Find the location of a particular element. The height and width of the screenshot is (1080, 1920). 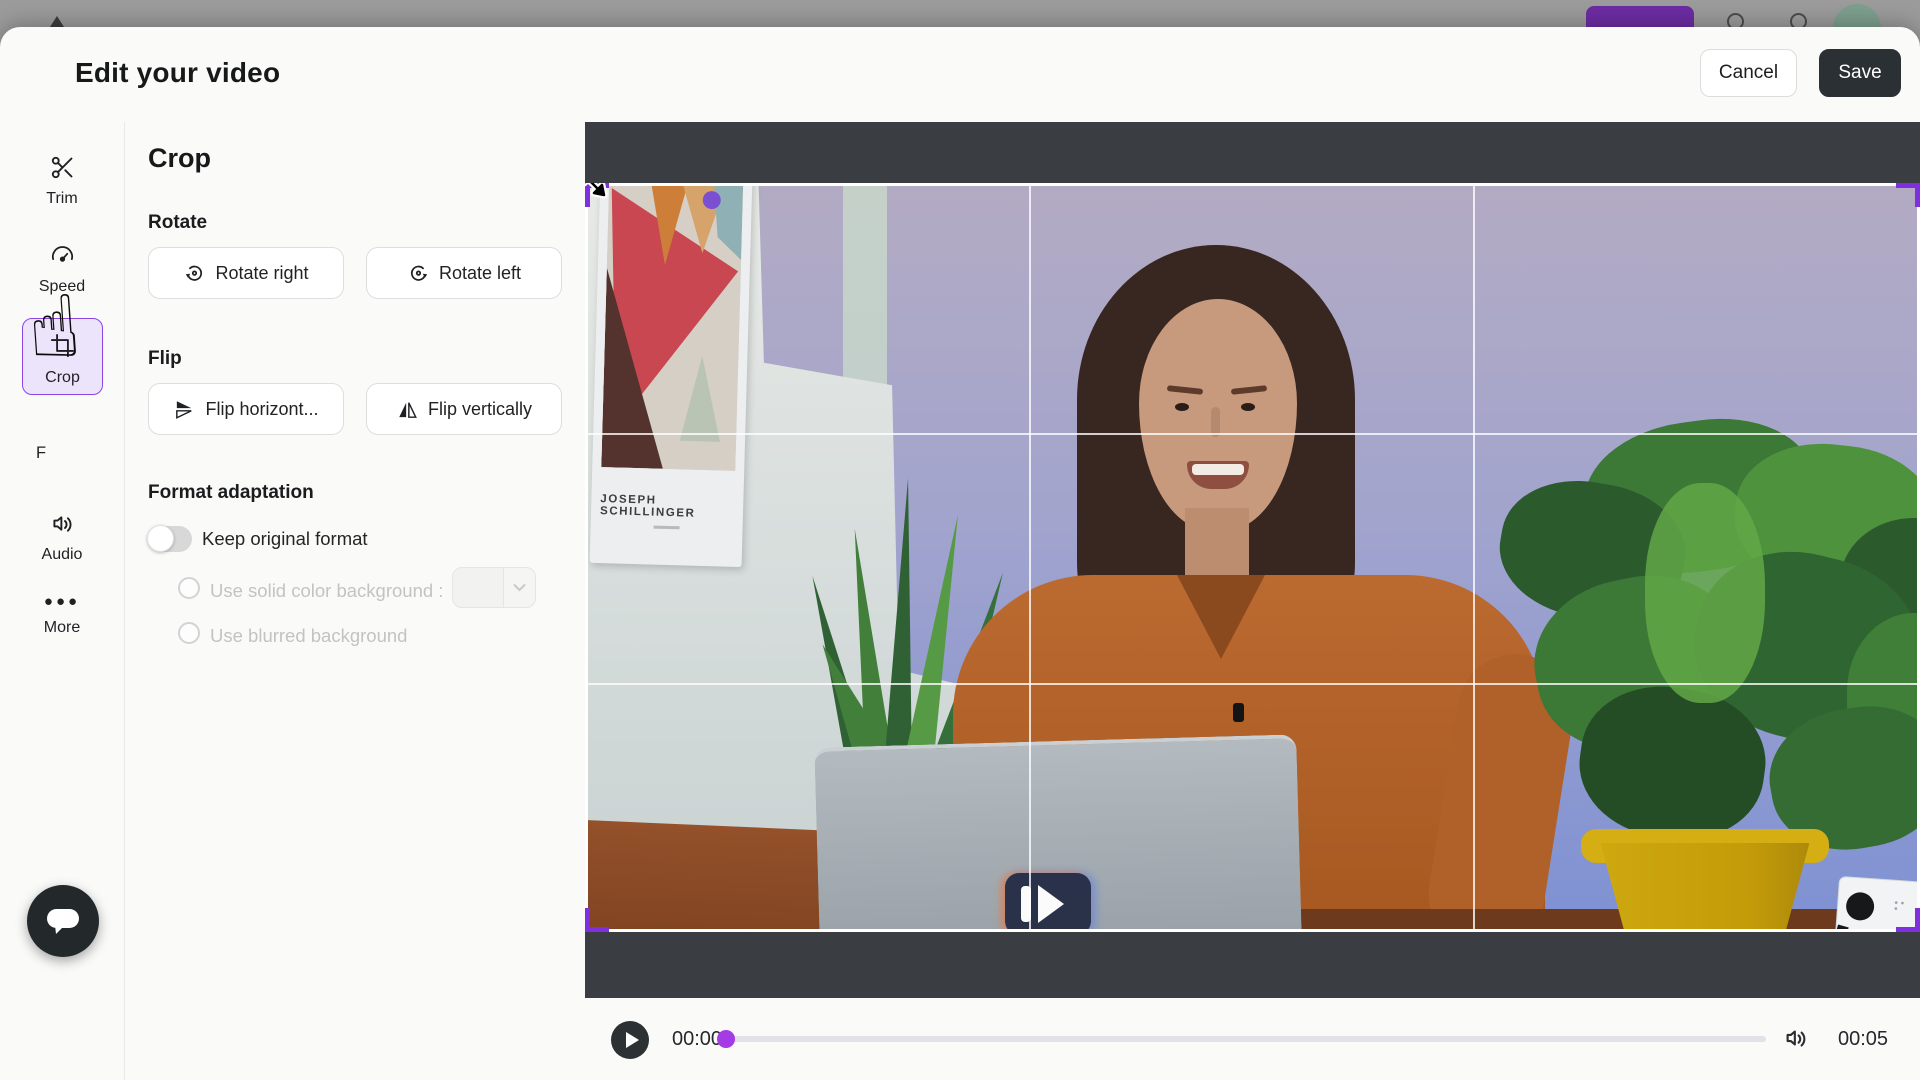

rotate-left-button: Rotate left is located at coordinates (464, 273).